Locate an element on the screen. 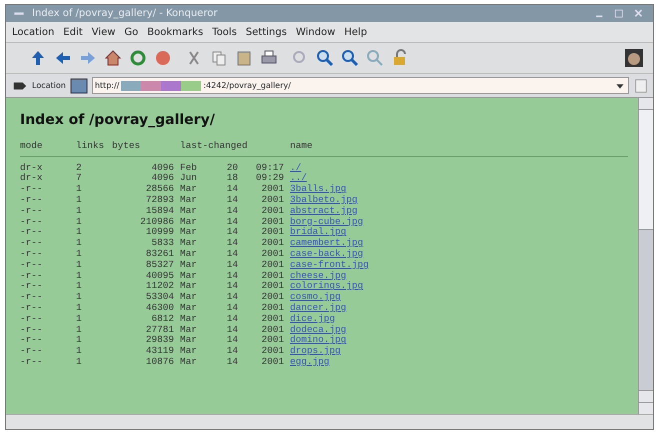  bytes-cell-text: 46300 is located at coordinates (159, 308).